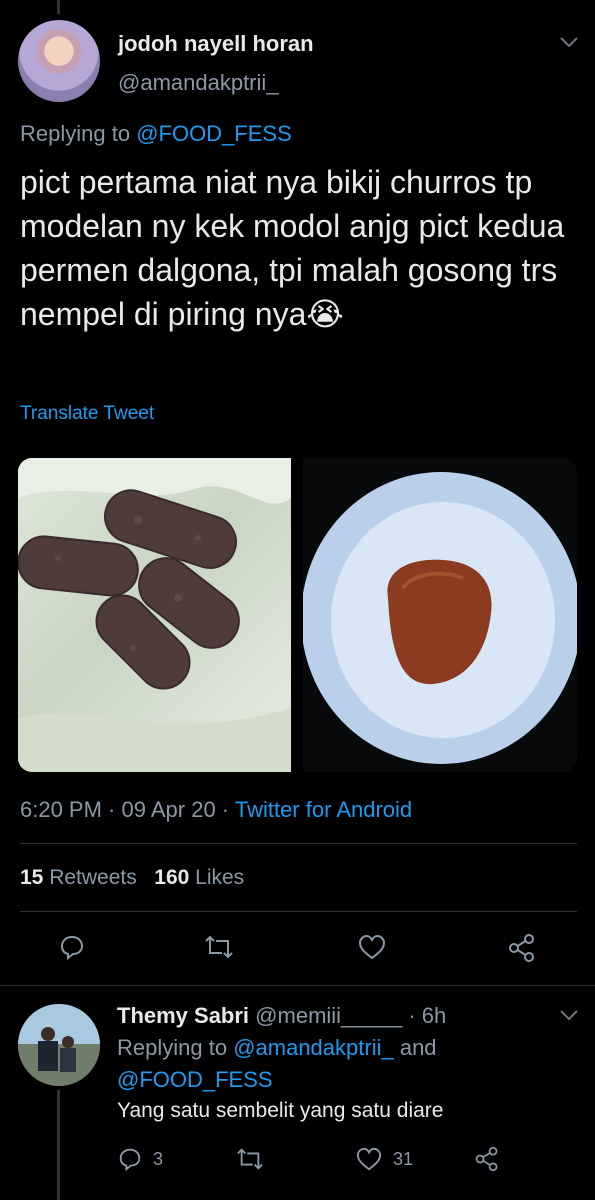 This screenshot has width=595, height=1200. Describe the element at coordinates (280, 1110) in the screenshot. I see `reply-text: Yang satu sembelit yang satu diare` at that location.